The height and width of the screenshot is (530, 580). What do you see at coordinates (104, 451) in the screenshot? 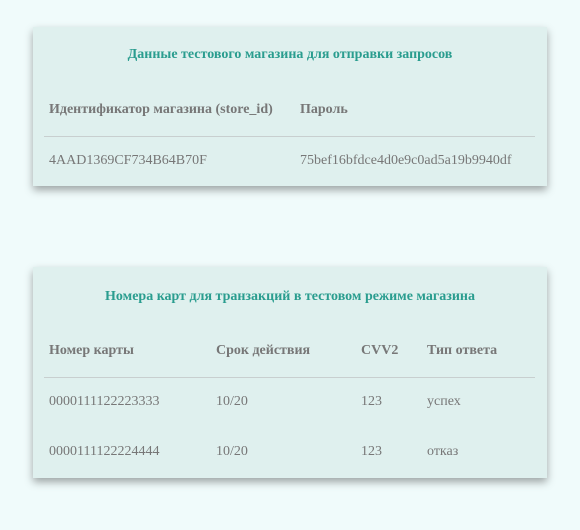
I see `card-number: 0000111122224444` at bounding box center [104, 451].